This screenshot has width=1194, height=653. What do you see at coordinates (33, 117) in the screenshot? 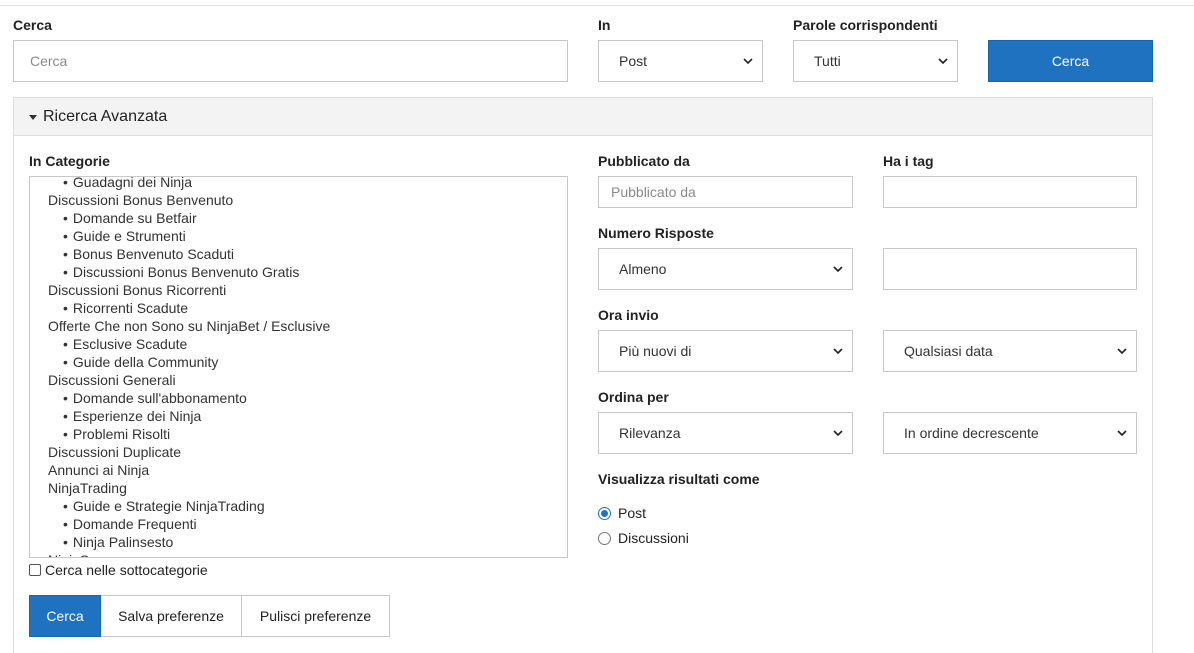
I see `caret-down-icon` at bounding box center [33, 117].